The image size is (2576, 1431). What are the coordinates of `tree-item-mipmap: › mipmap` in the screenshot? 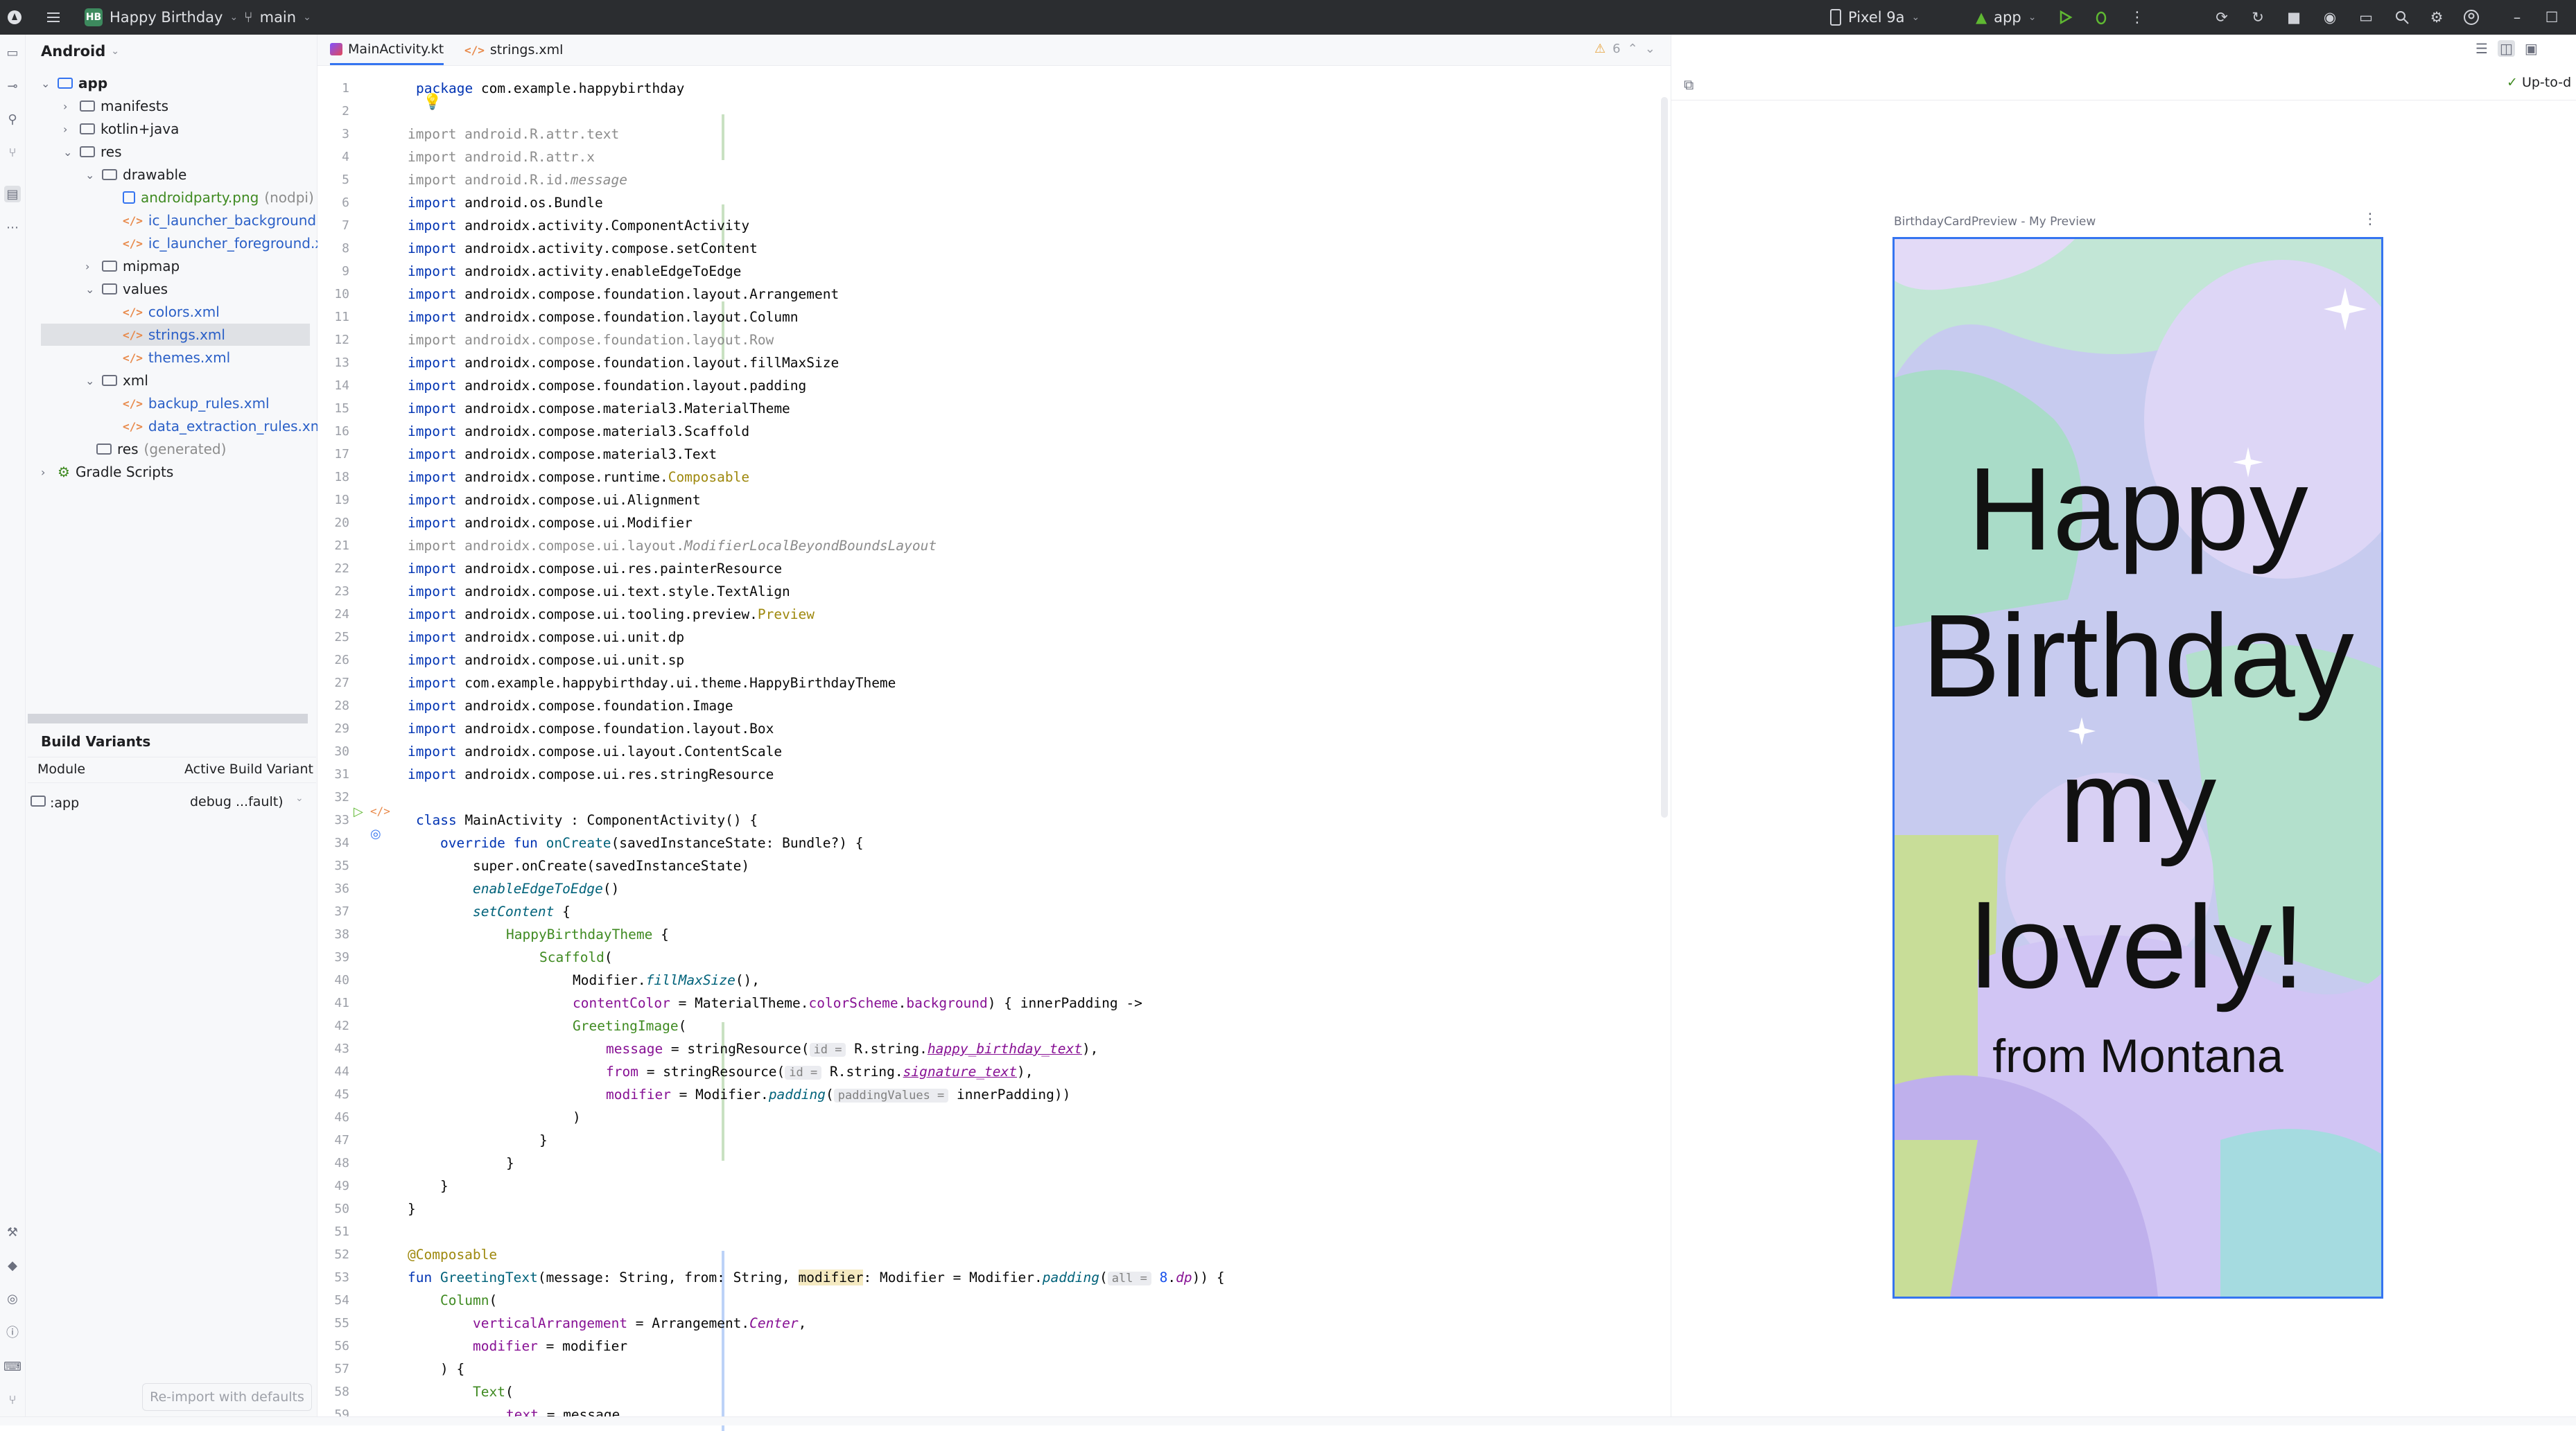 It's located at (132, 266).